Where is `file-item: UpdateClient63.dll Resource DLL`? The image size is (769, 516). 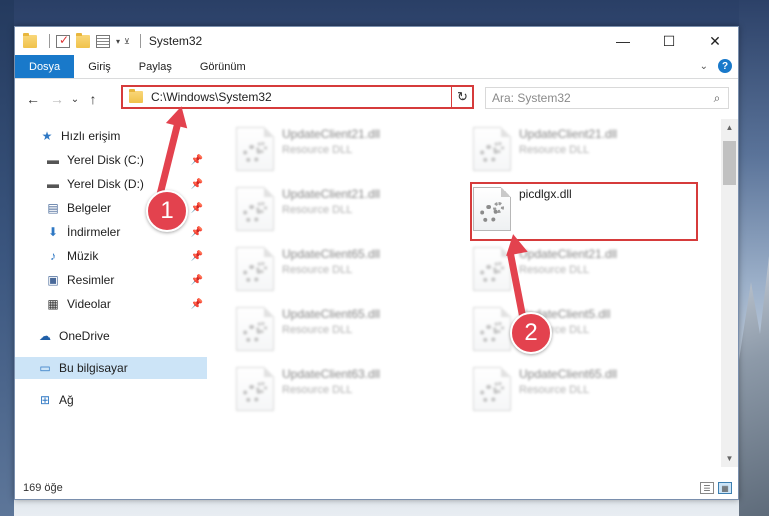 file-item: UpdateClient63.dll Resource DLL is located at coordinates (348, 390).